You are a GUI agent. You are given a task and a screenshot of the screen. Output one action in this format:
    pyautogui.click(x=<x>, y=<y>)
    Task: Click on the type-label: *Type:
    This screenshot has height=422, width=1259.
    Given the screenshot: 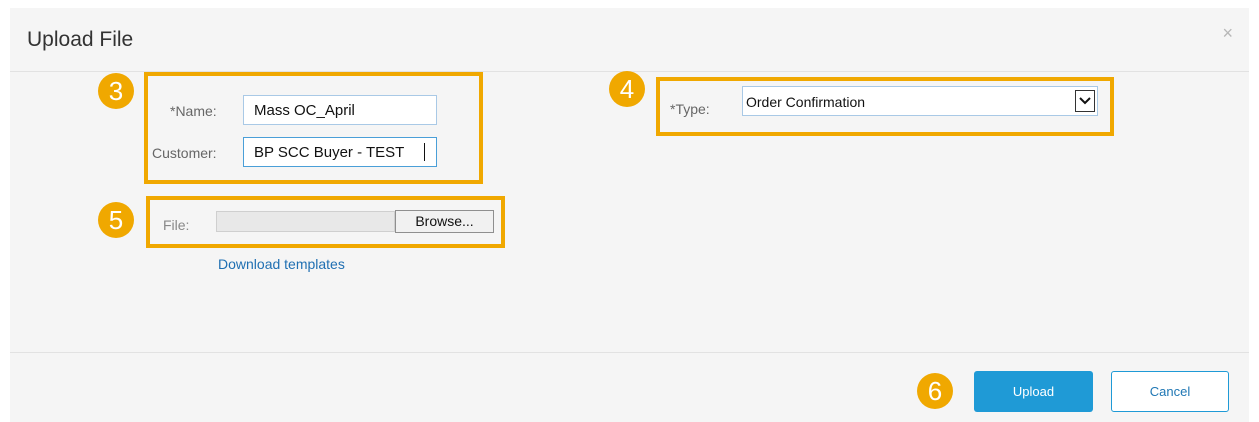 What is the action you would take?
    pyautogui.click(x=690, y=109)
    